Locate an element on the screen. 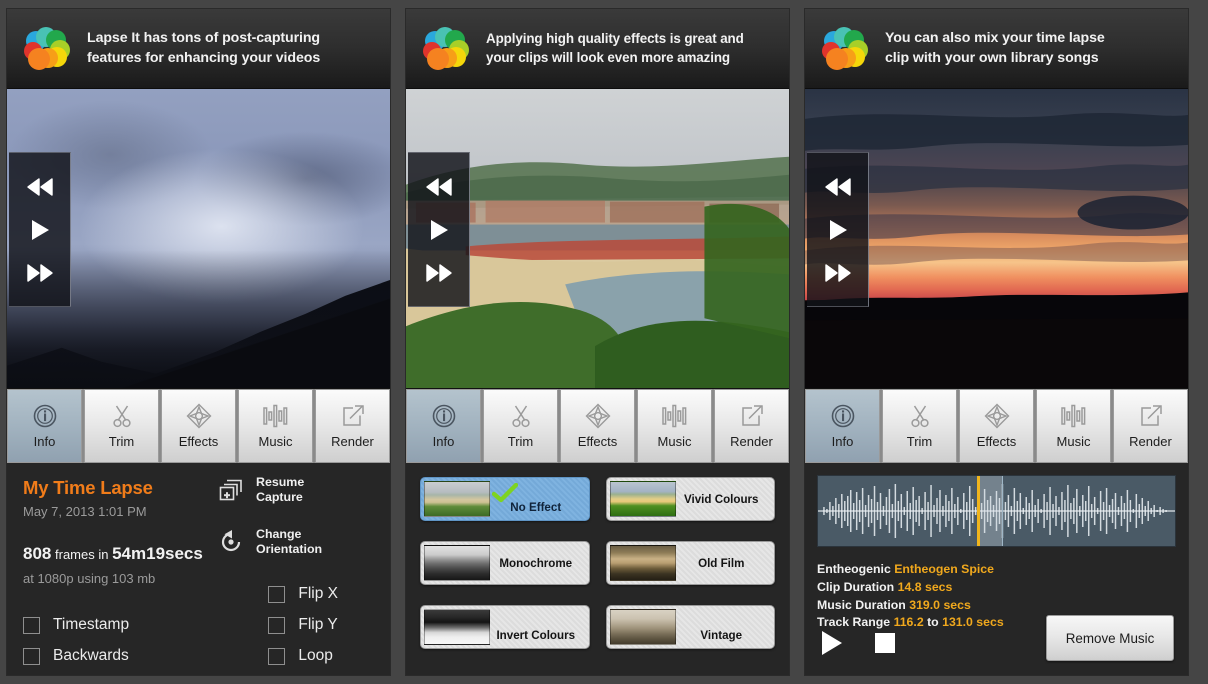 The width and height of the screenshot is (1208, 684). banner-line2: clip with your own library songs is located at coordinates (992, 57).